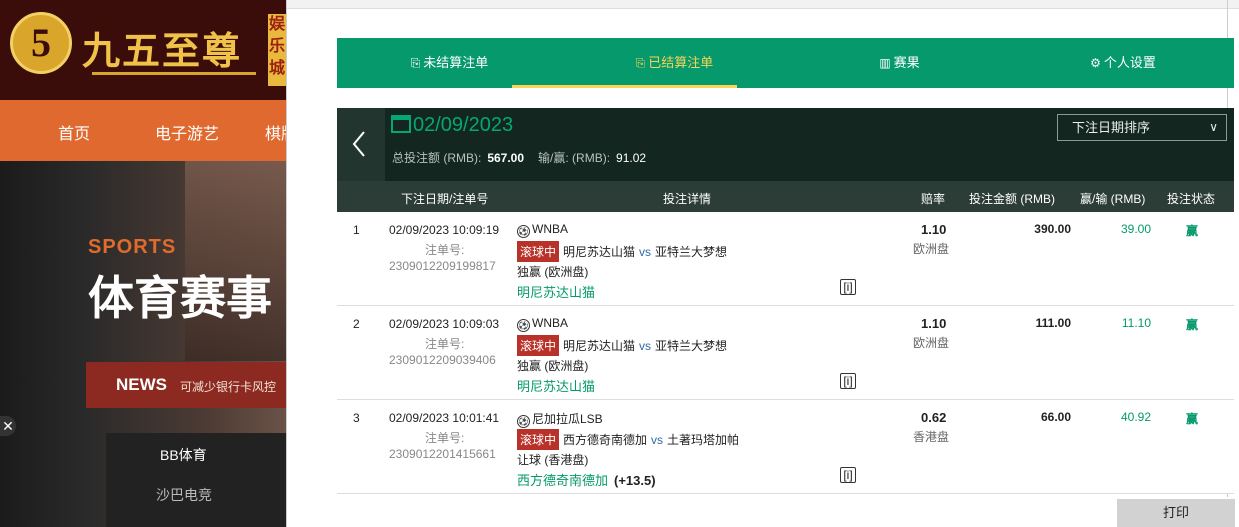  What do you see at coordinates (631, 158) in the screenshot?
I see `winloss-value: 91.02` at bounding box center [631, 158].